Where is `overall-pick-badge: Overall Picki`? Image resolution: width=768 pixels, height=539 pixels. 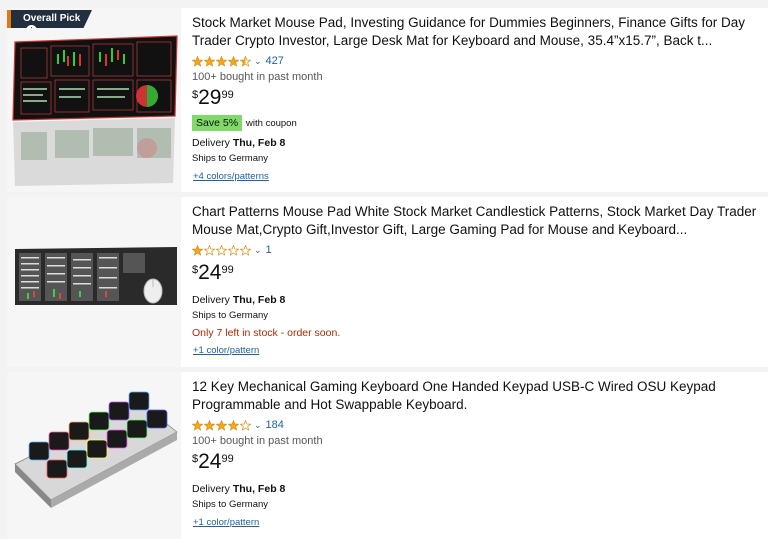
overall-pick-badge: Overall Picki is located at coordinates (49, 19).